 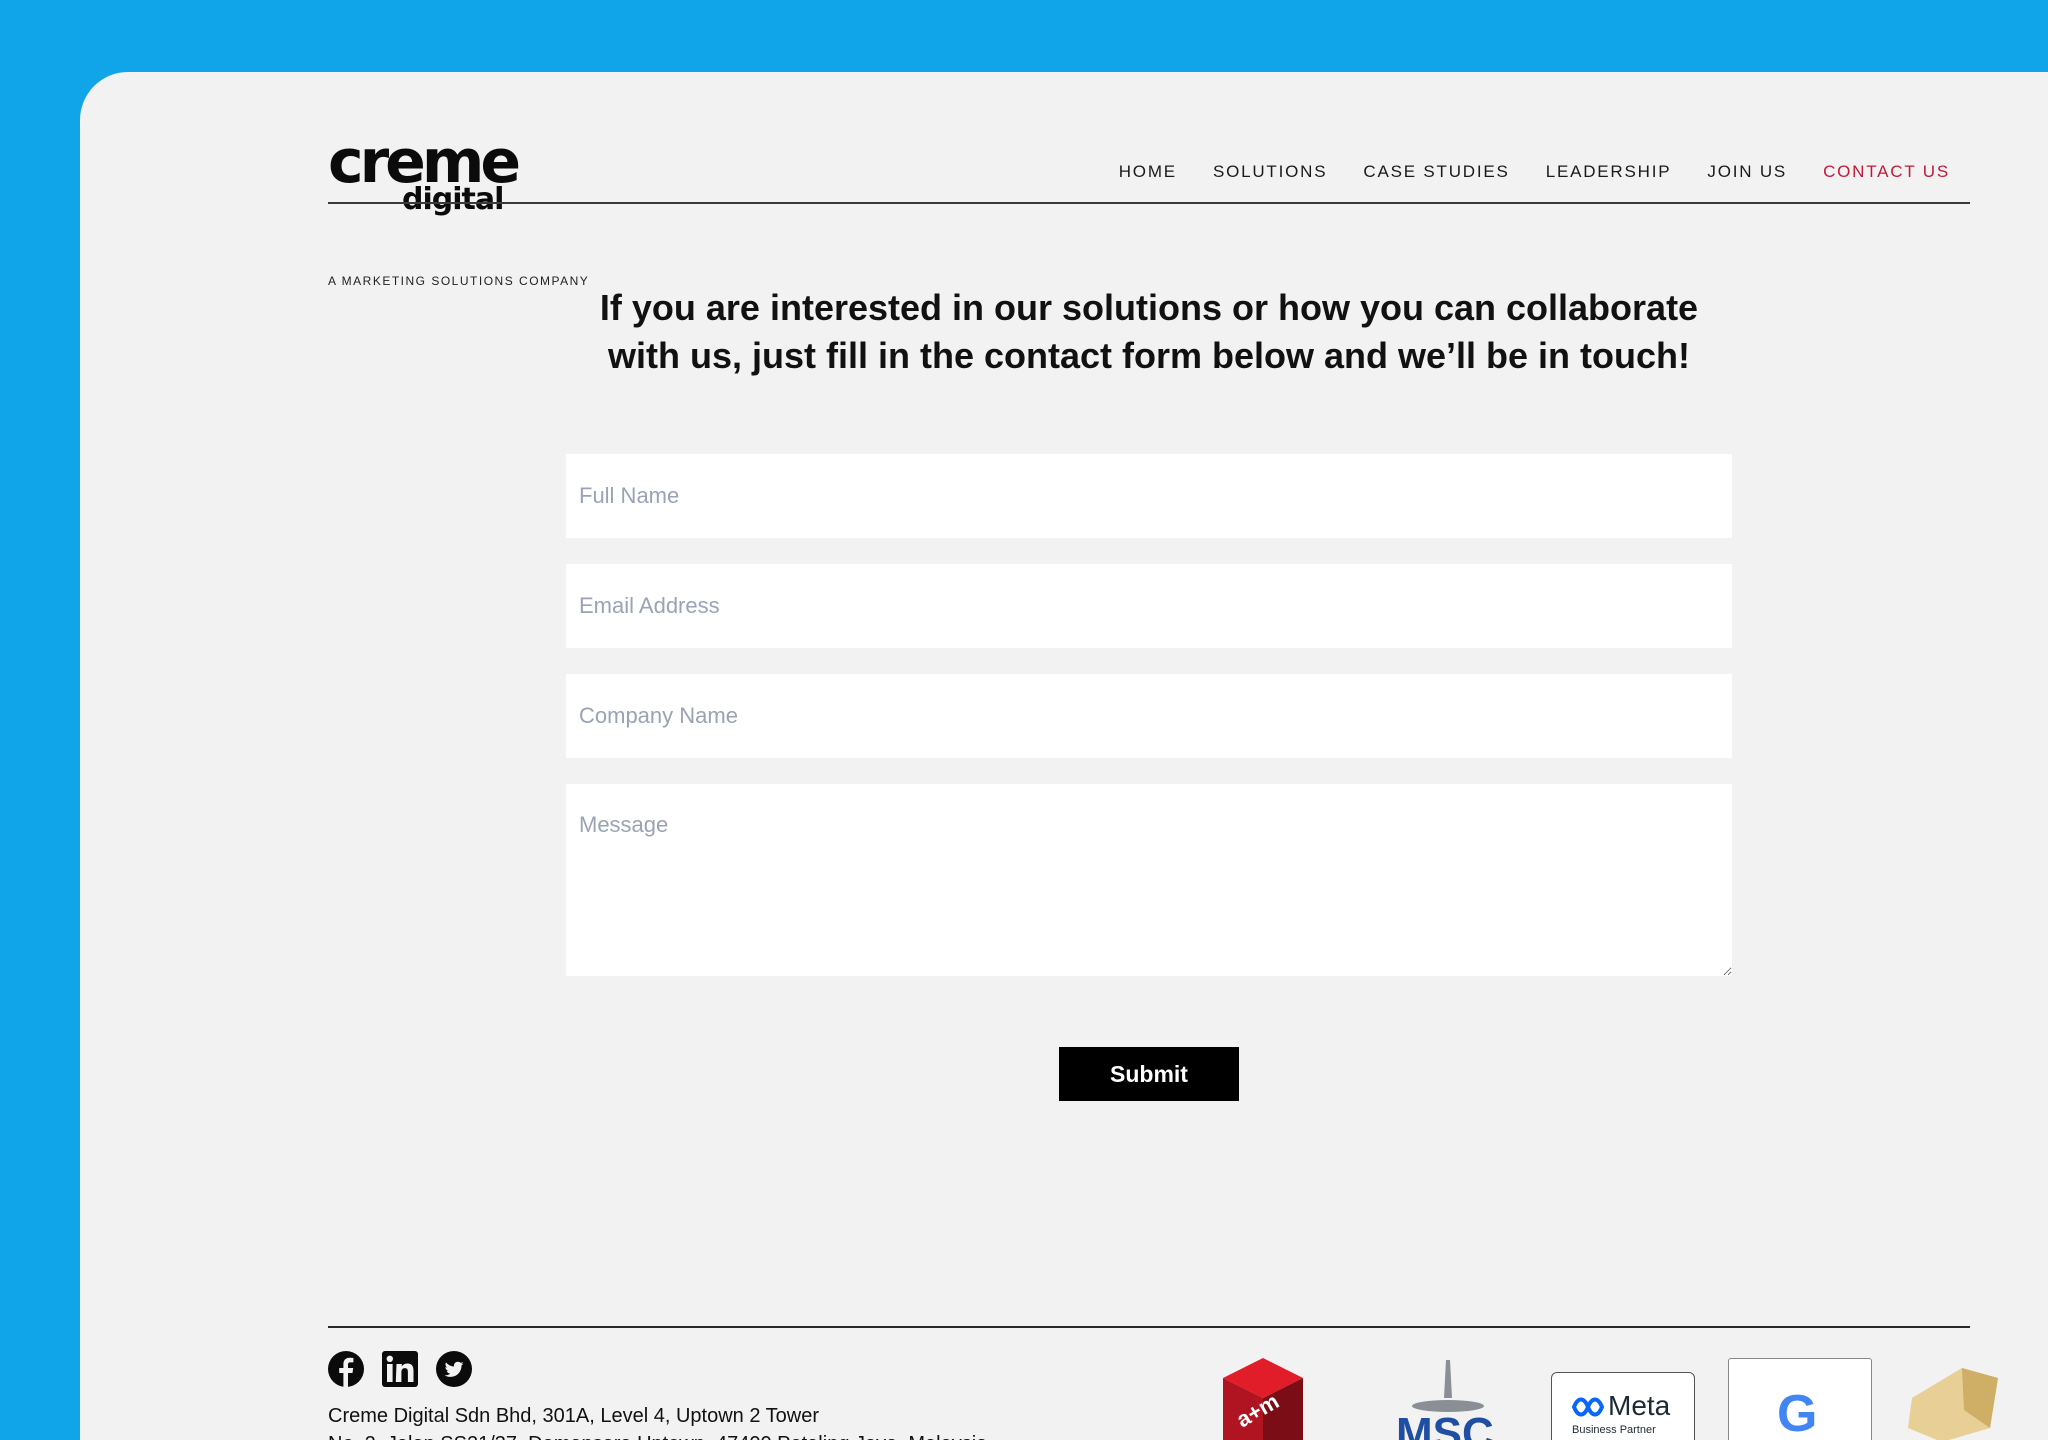 I want to click on nav-leadership: LEADERSHIP, so click(x=1609, y=172).